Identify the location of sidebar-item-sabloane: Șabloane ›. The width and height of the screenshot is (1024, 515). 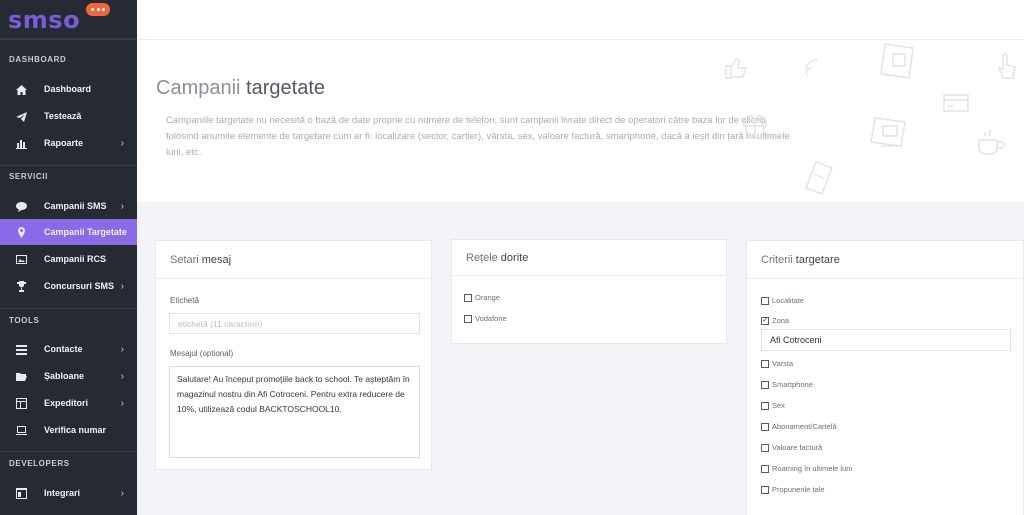
(68, 376).